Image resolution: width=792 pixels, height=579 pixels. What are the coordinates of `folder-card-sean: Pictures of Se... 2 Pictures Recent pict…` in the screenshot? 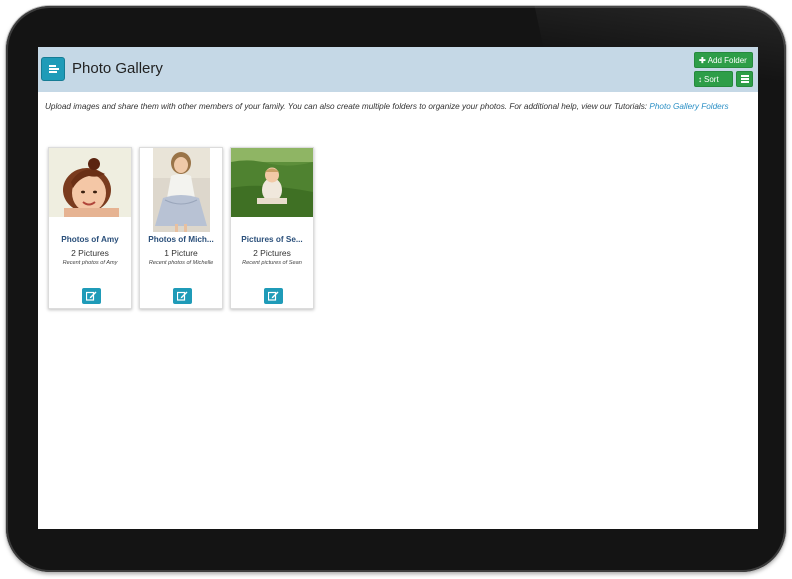 It's located at (272, 228).